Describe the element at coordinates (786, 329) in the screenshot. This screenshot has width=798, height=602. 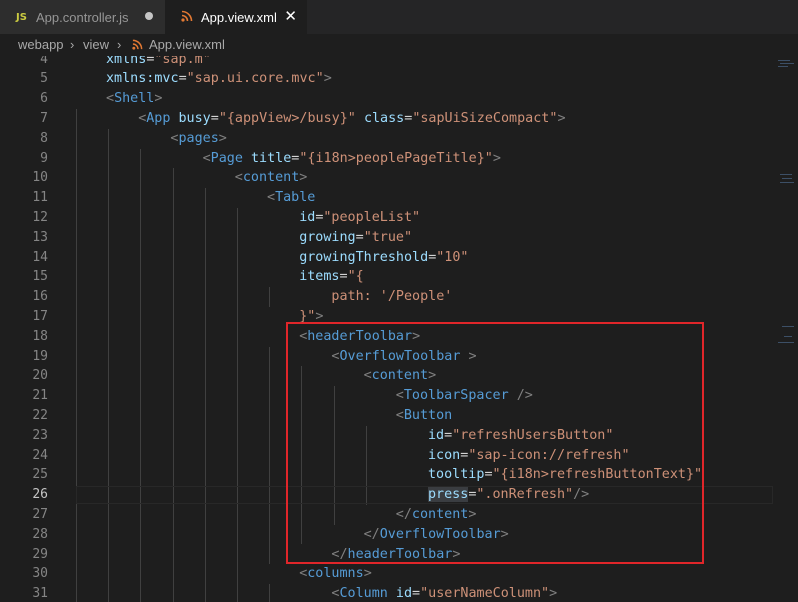
I see `minimap` at that location.